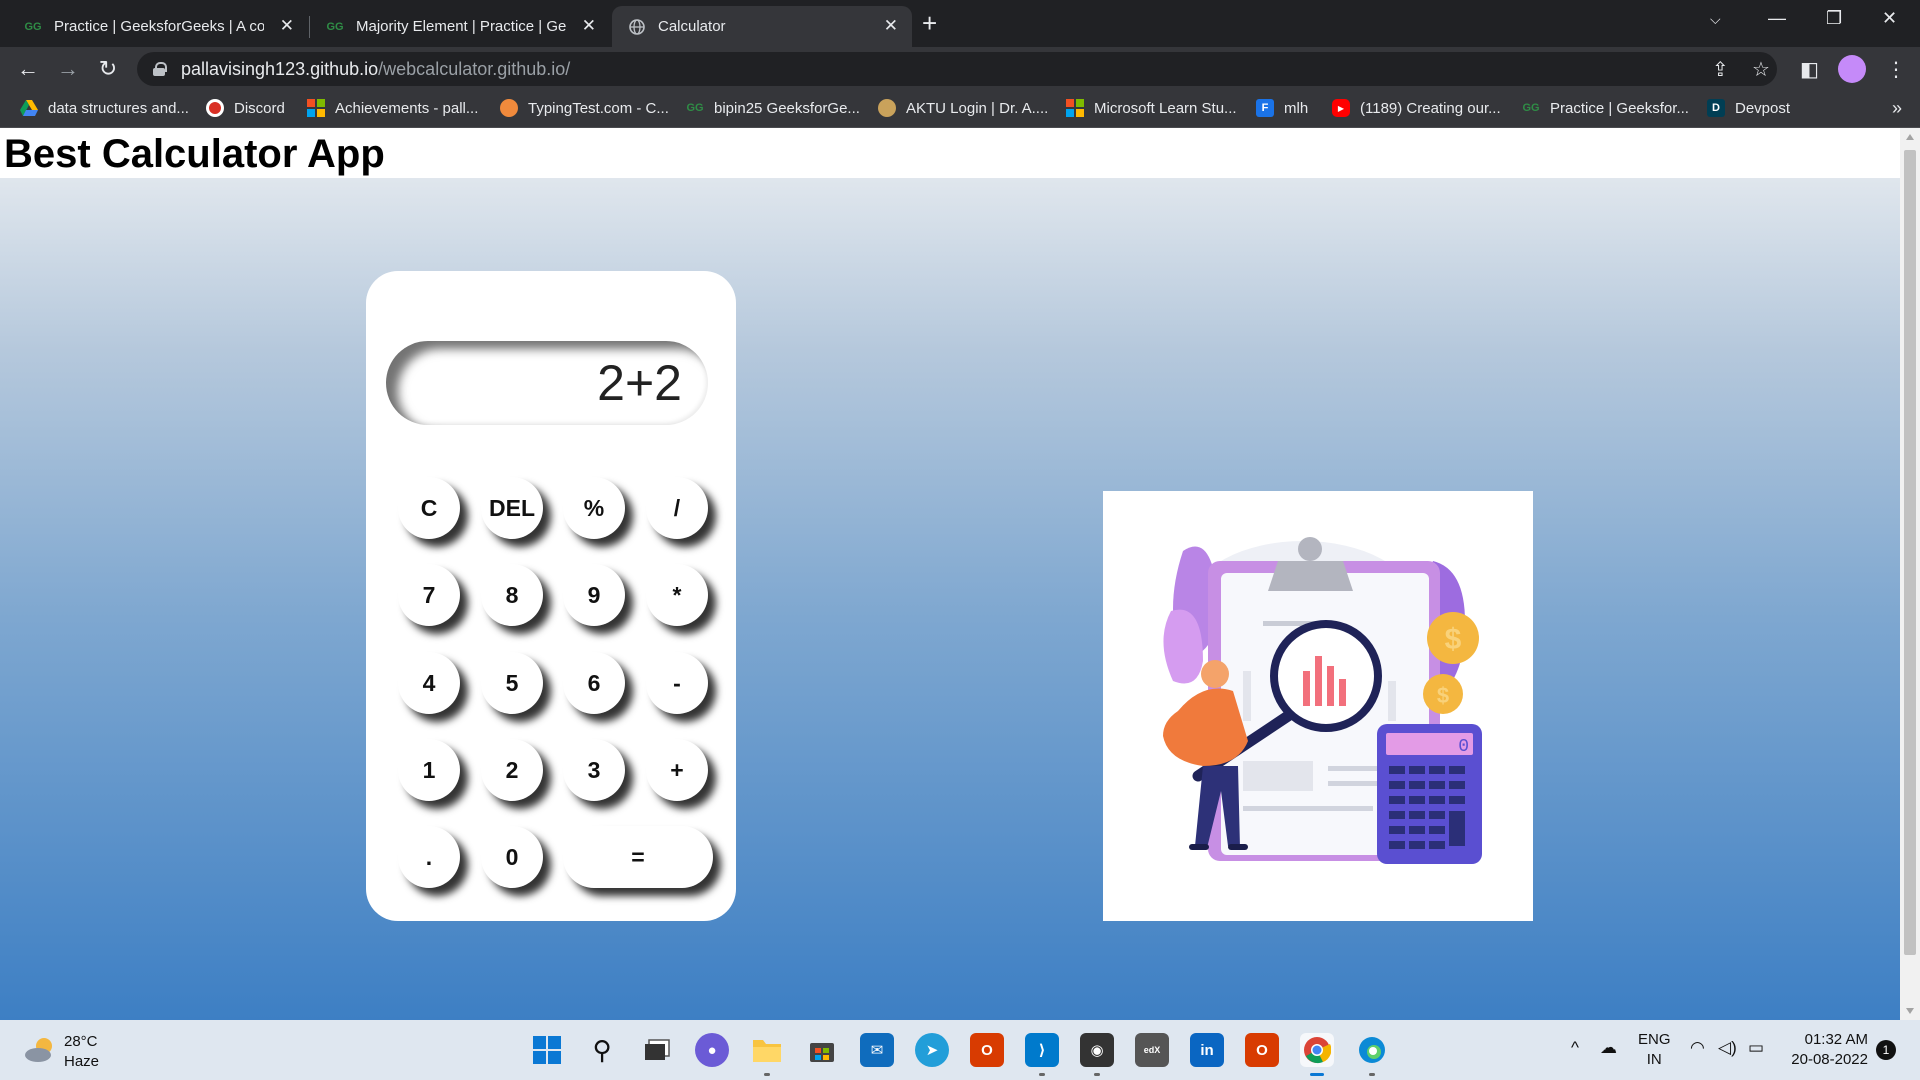 The width and height of the screenshot is (1920, 1080). What do you see at coordinates (1097, 1050) in the screenshot?
I see `github-desktop-icon: ◉` at bounding box center [1097, 1050].